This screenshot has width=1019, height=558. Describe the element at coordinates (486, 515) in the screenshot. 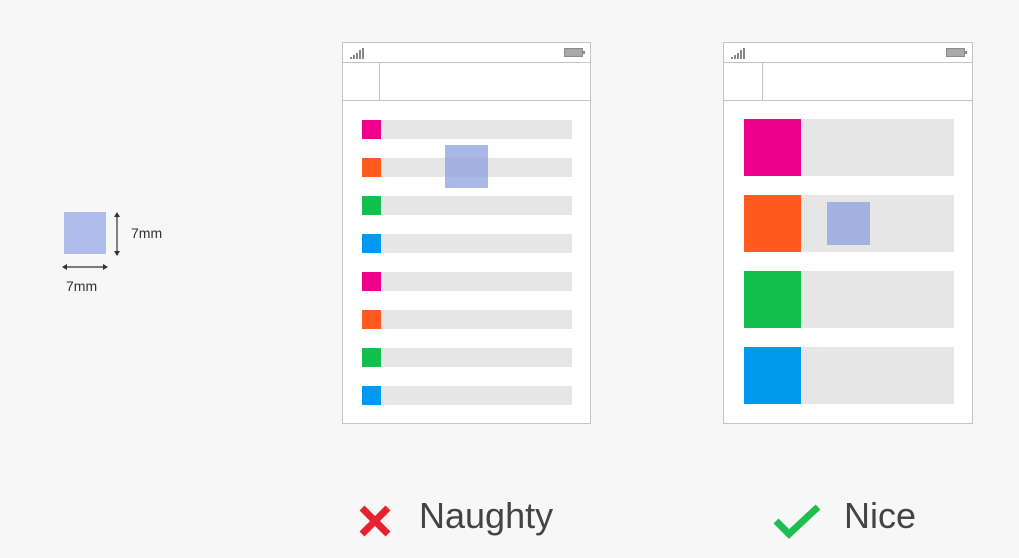

I see `naughty-label: Naughty` at that location.